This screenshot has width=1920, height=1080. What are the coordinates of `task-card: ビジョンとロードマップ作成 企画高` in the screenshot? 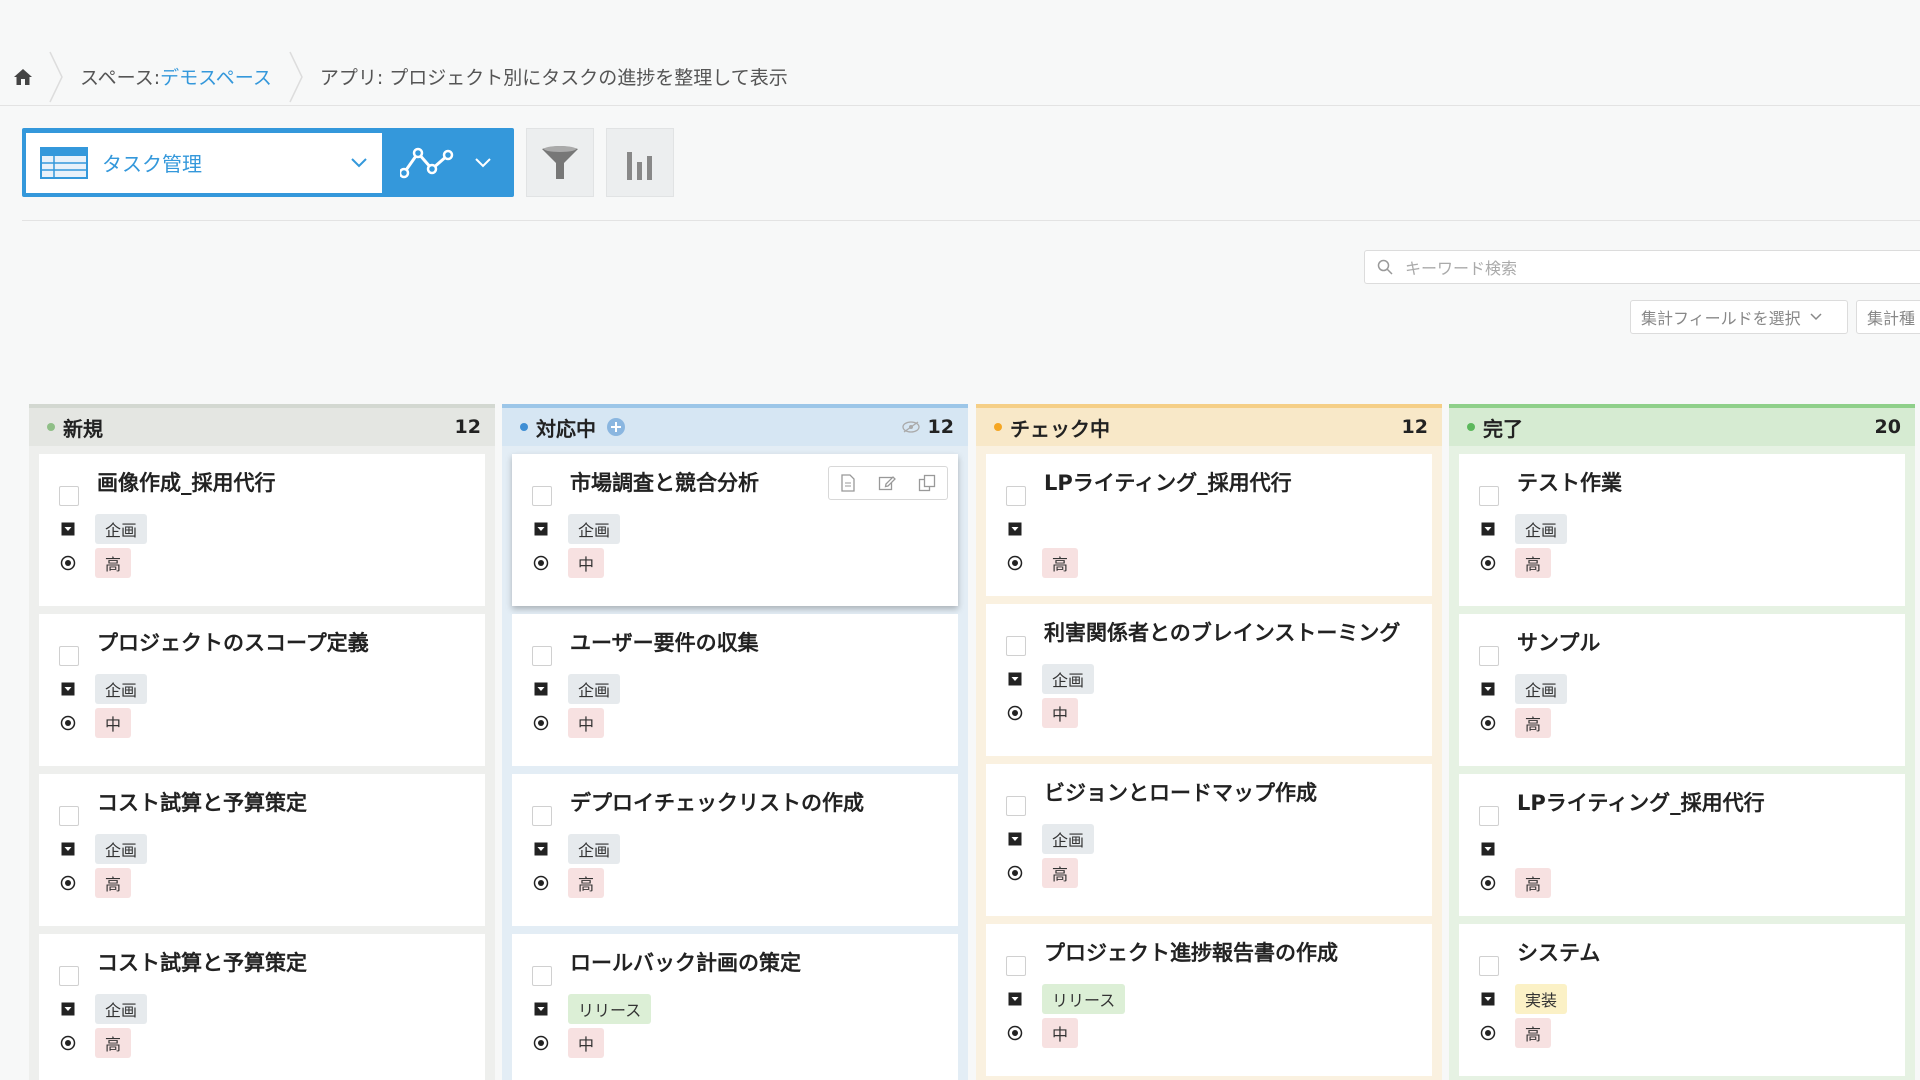 It's located at (1209, 840).